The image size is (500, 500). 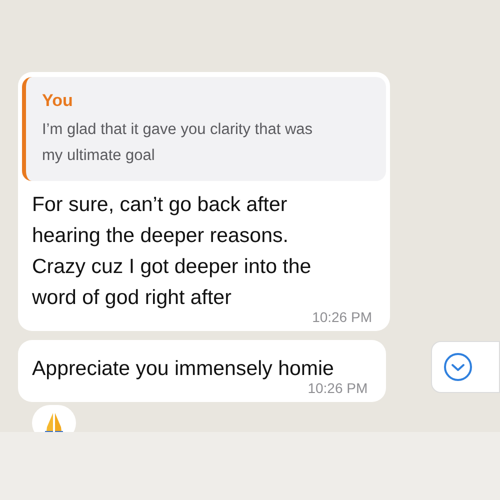 What do you see at coordinates (458, 367) in the screenshot?
I see `chevron-down-icon` at bounding box center [458, 367].